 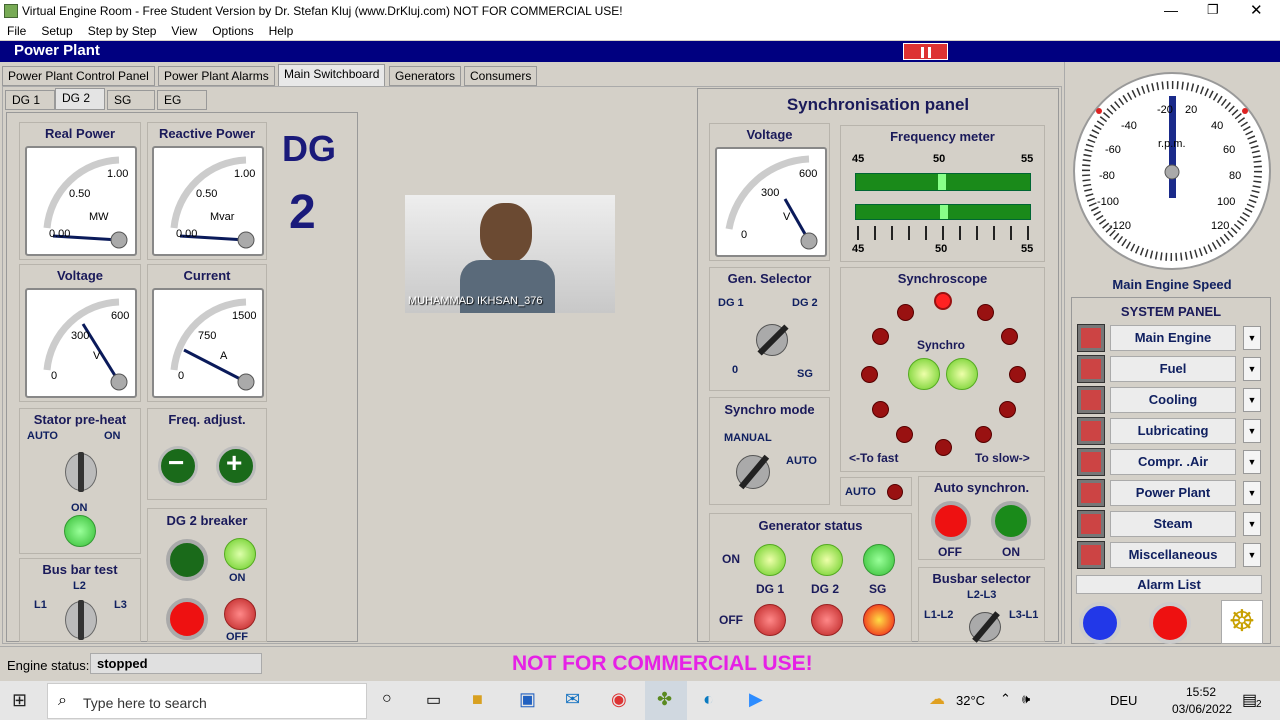 I want to click on breaker-off-button, so click(x=187, y=619).